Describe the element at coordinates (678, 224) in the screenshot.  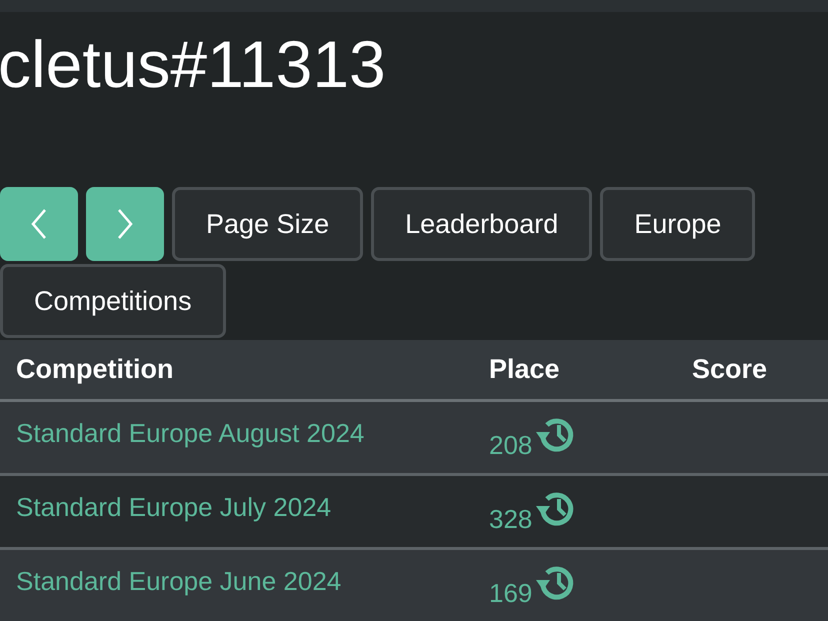
I see `filter-button: Europe` at that location.